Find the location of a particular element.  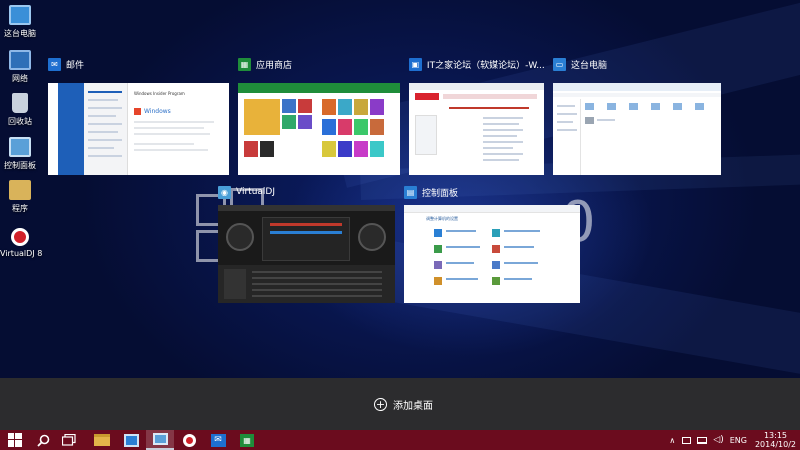

desktop-icon-recycle-bin: 回收站 is located at coordinates (20, 110).